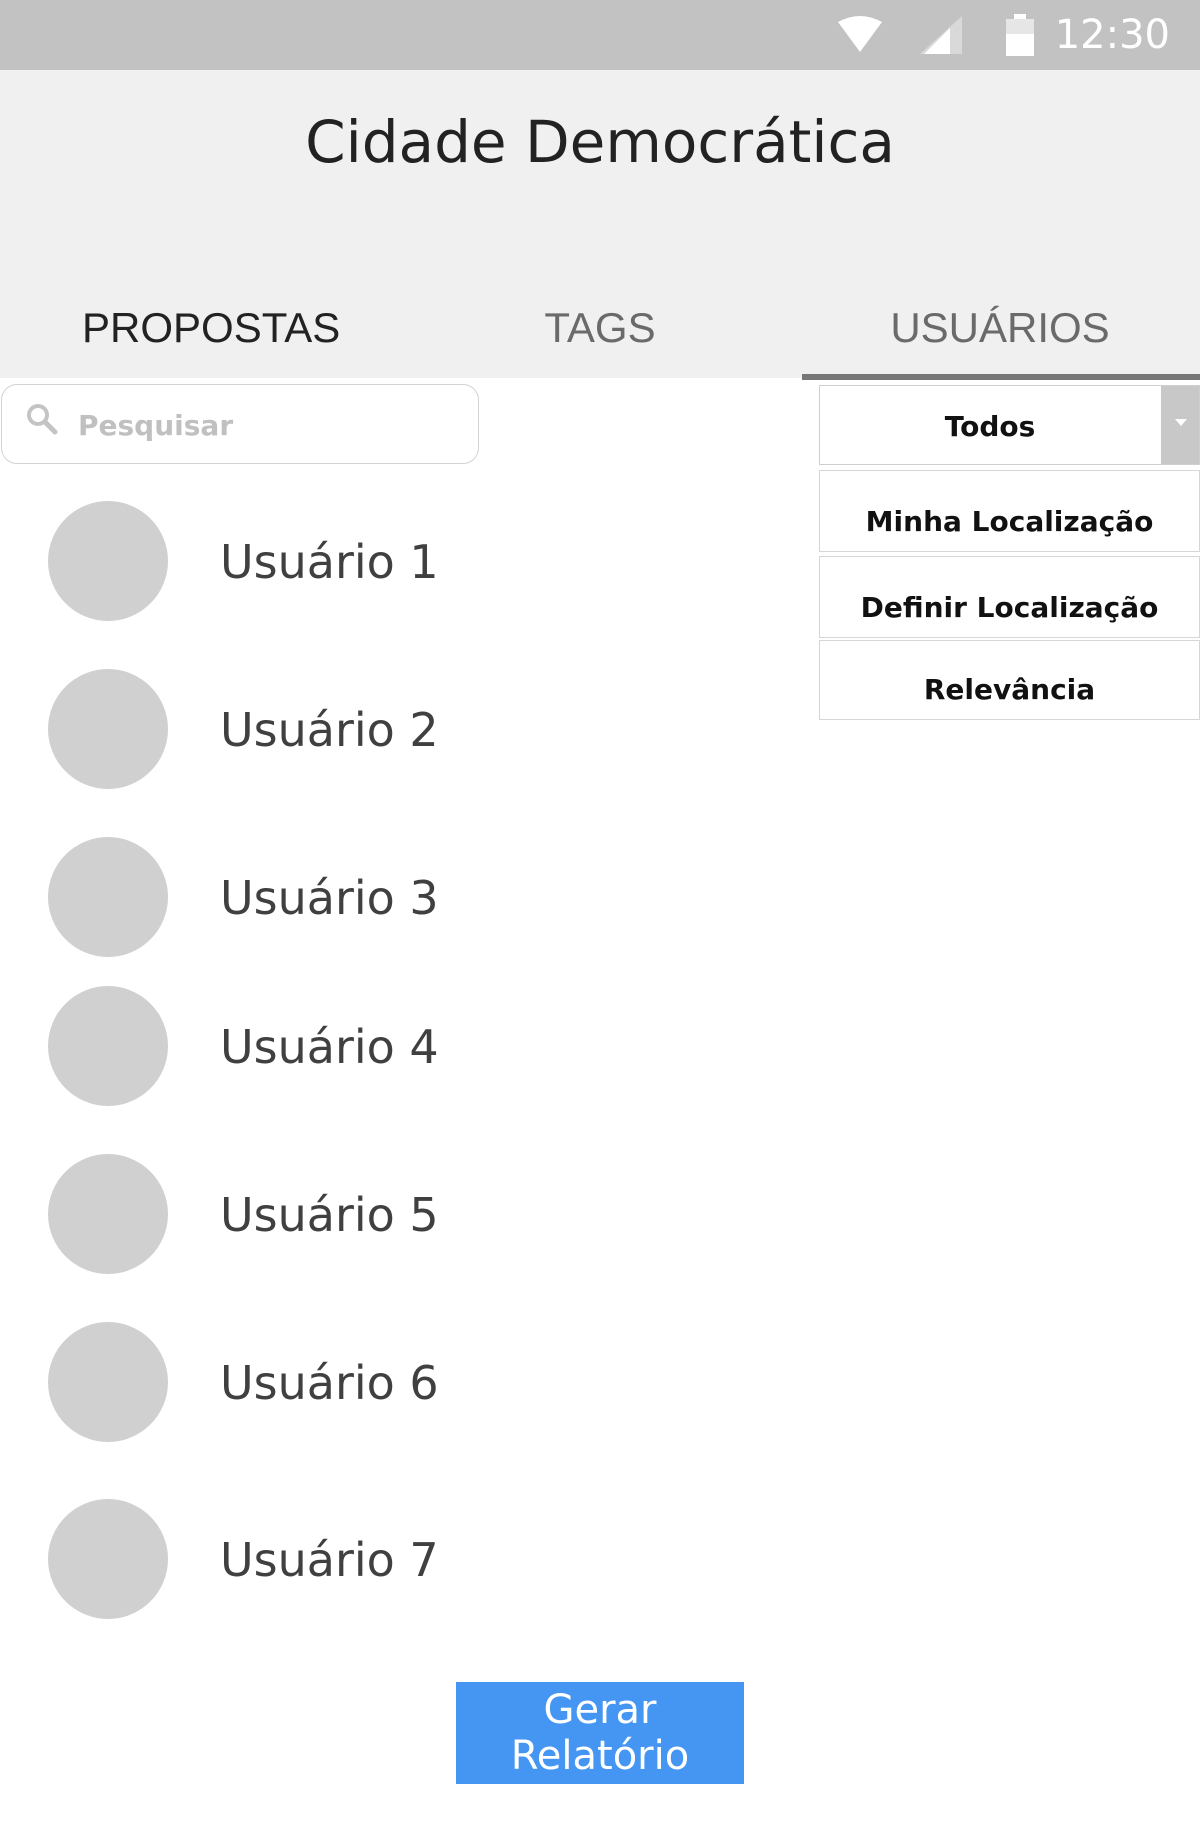  I want to click on generate-report-button: Gerar Relatório, so click(600, 1733).